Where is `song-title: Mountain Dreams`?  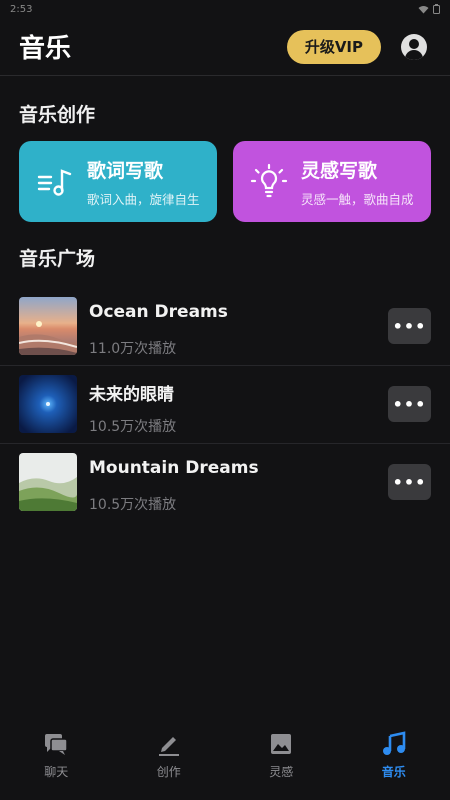
song-title: Mountain Dreams is located at coordinates (174, 468).